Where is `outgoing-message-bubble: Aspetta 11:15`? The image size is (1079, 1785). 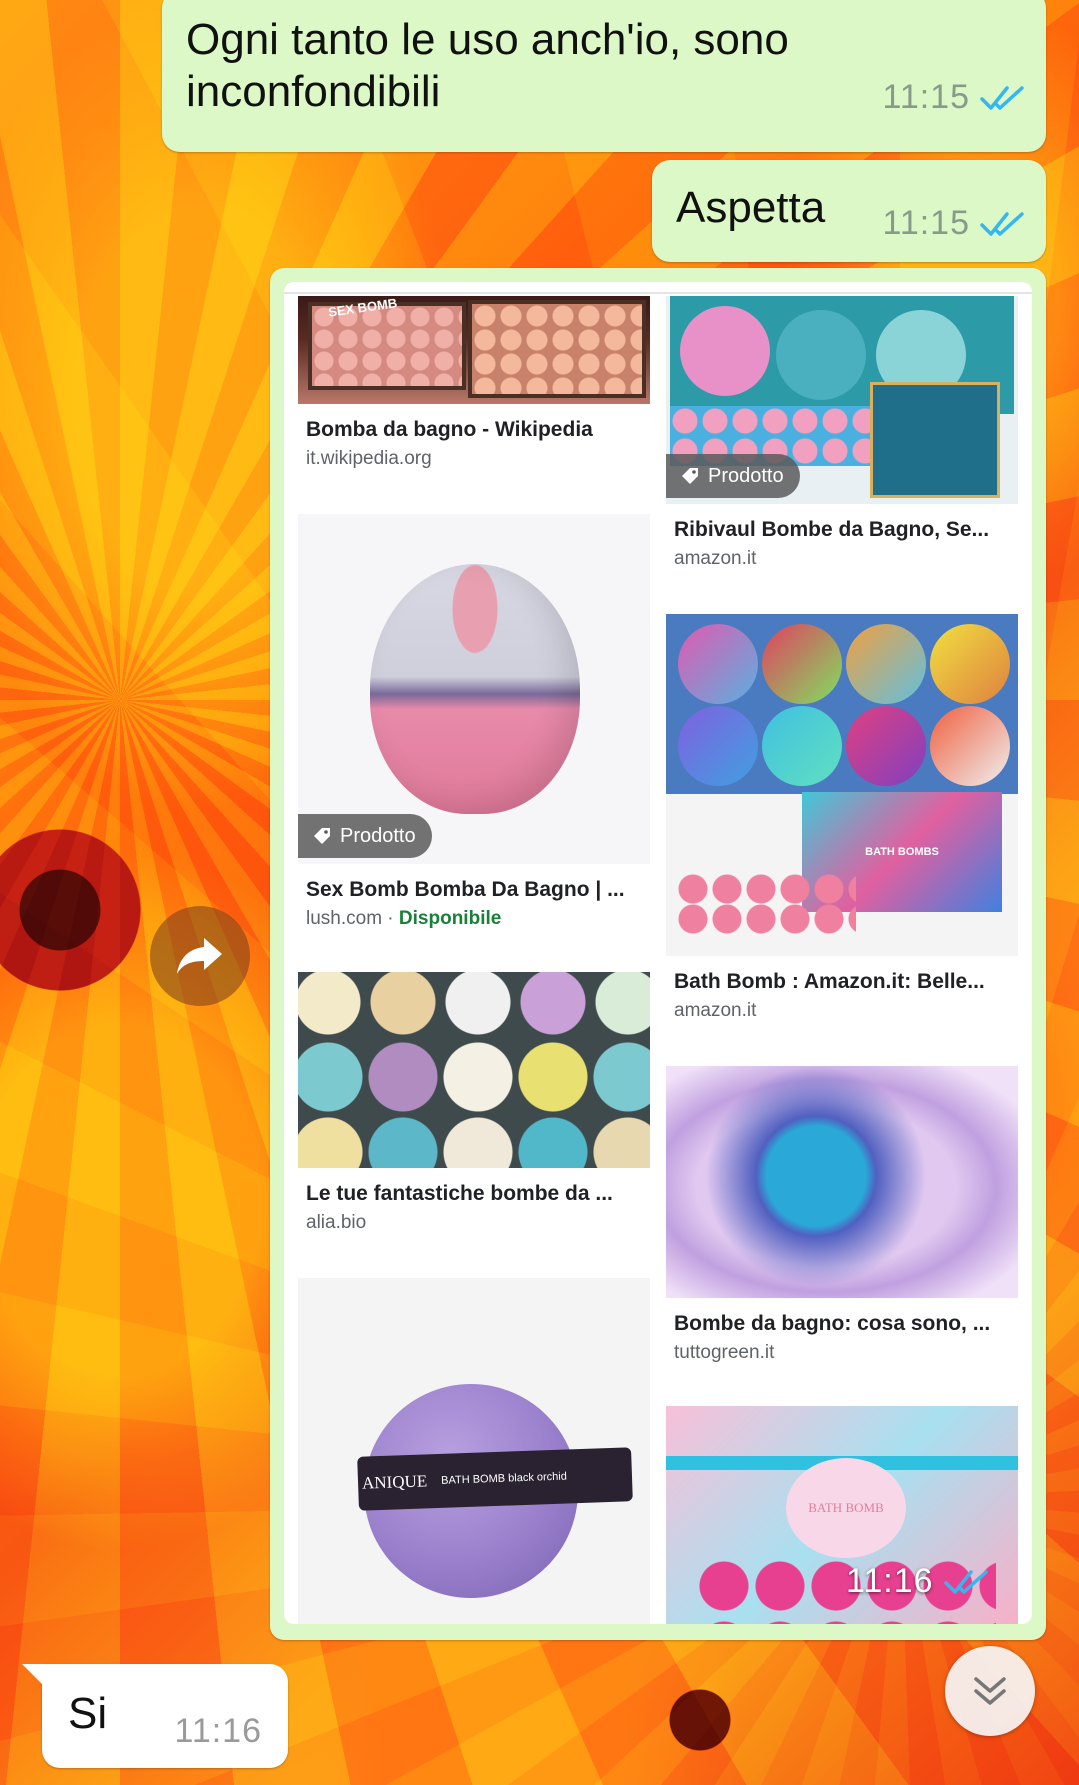 outgoing-message-bubble: Aspetta 11:15 is located at coordinates (849, 211).